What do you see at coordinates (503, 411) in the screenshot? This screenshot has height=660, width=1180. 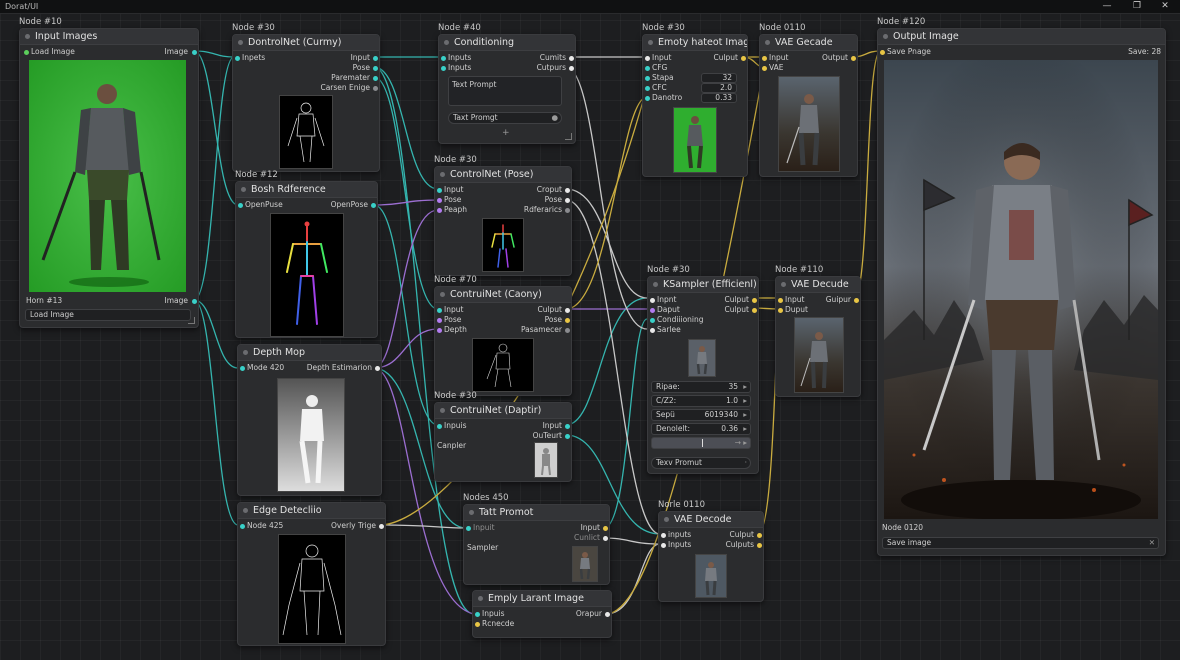 I see `node-header: ContruiNet (Daptir)` at bounding box center [503, 411].